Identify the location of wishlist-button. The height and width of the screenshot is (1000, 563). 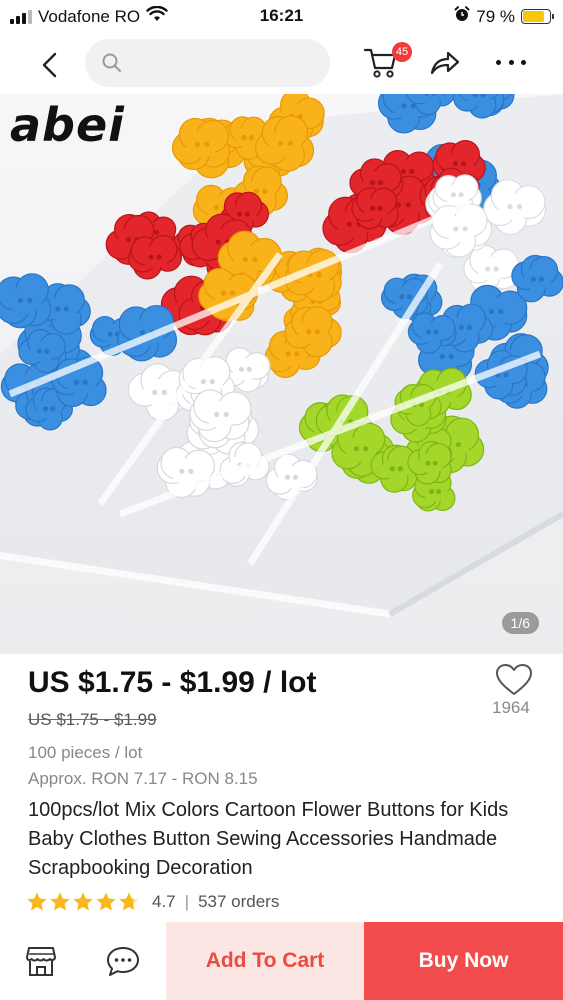
(514, 680).